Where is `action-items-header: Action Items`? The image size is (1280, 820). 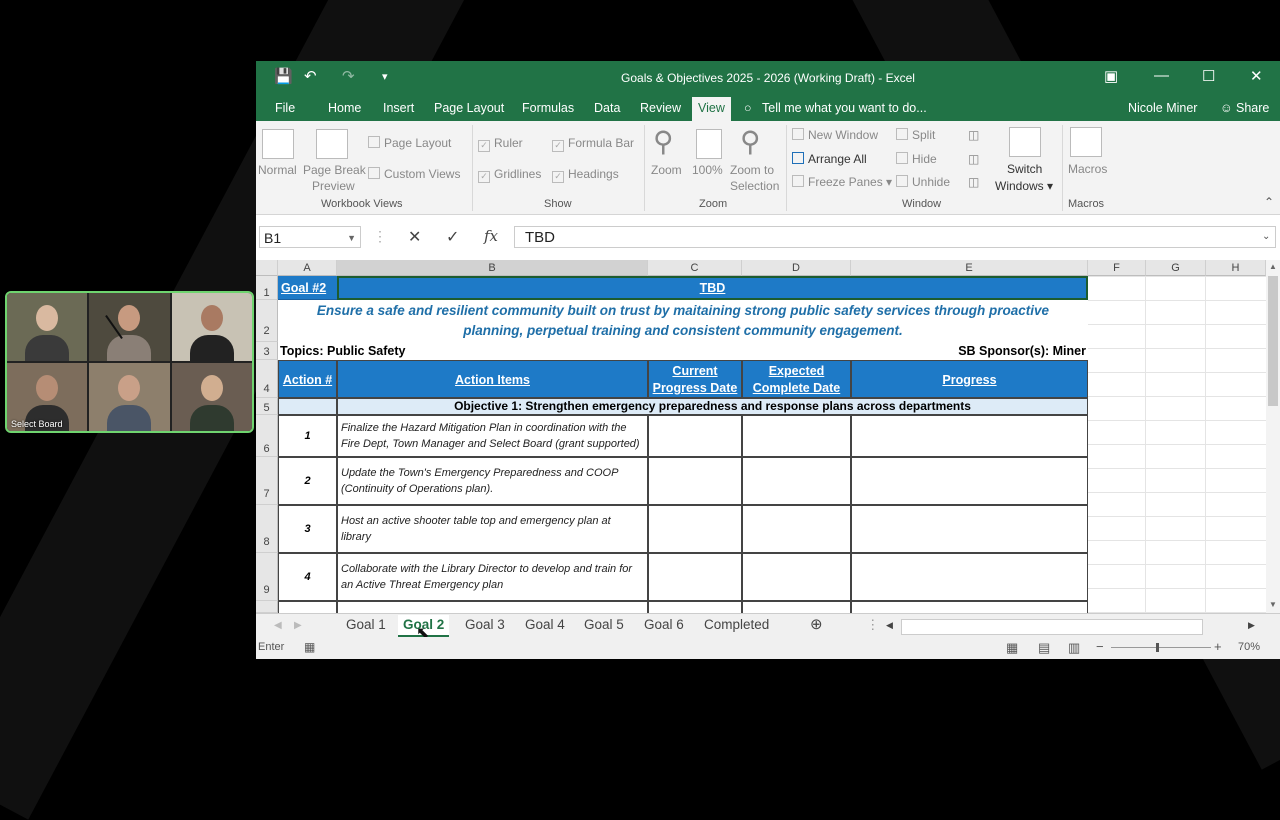
action-items-header: Action Items is located at coordinates (492, 379).